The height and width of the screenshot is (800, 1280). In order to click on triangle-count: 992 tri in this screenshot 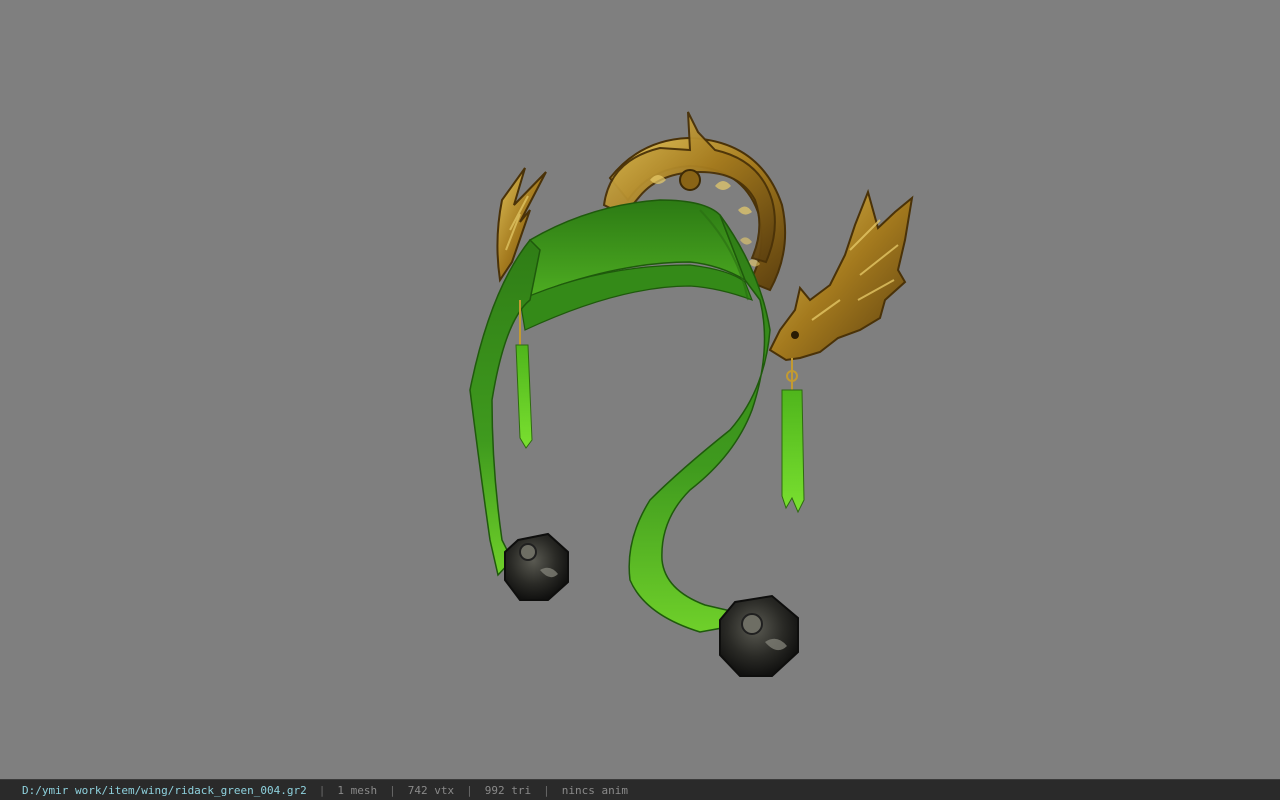, I will do `click(508, 790)`.